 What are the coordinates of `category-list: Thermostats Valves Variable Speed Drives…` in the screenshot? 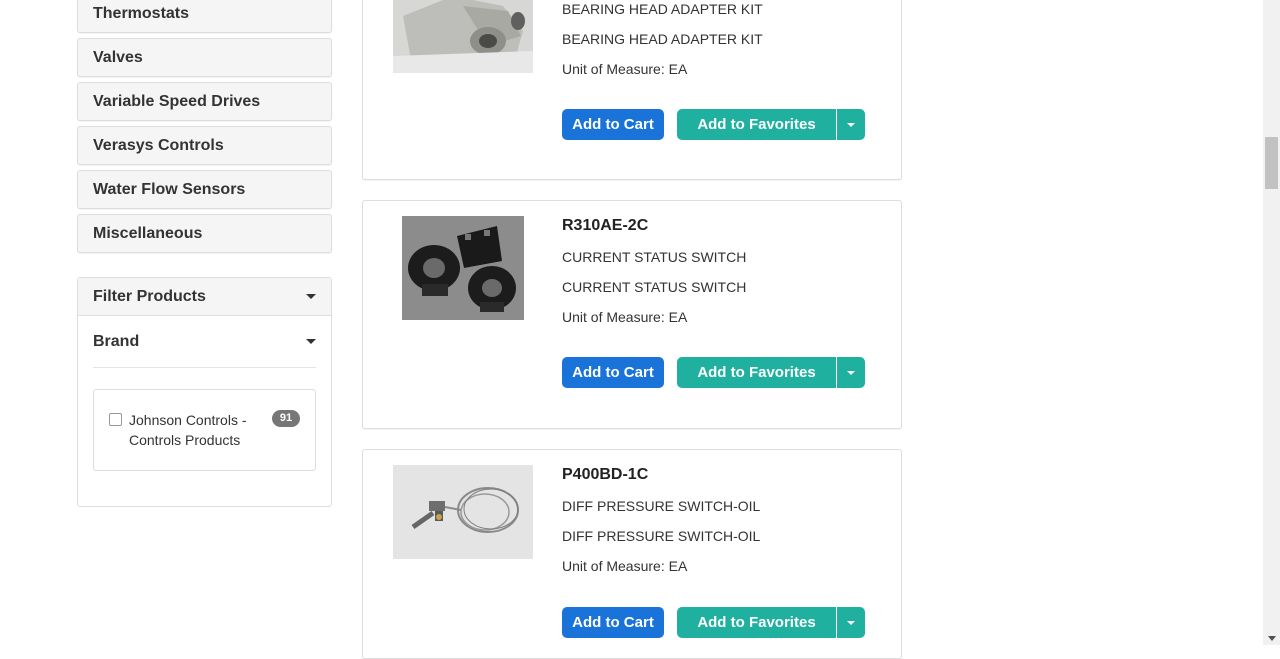 It's located at (204, 129).